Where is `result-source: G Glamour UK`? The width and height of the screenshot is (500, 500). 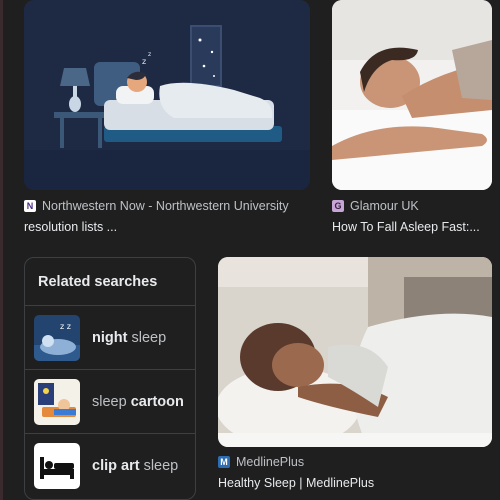
result-source: G Glamour UK is located at coordinates (375, 206).